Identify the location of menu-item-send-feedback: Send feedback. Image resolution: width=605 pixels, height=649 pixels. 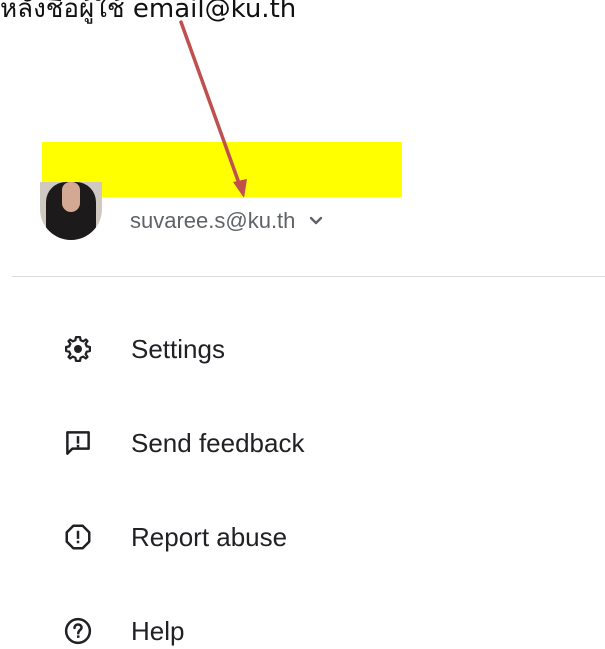
(302, 443).